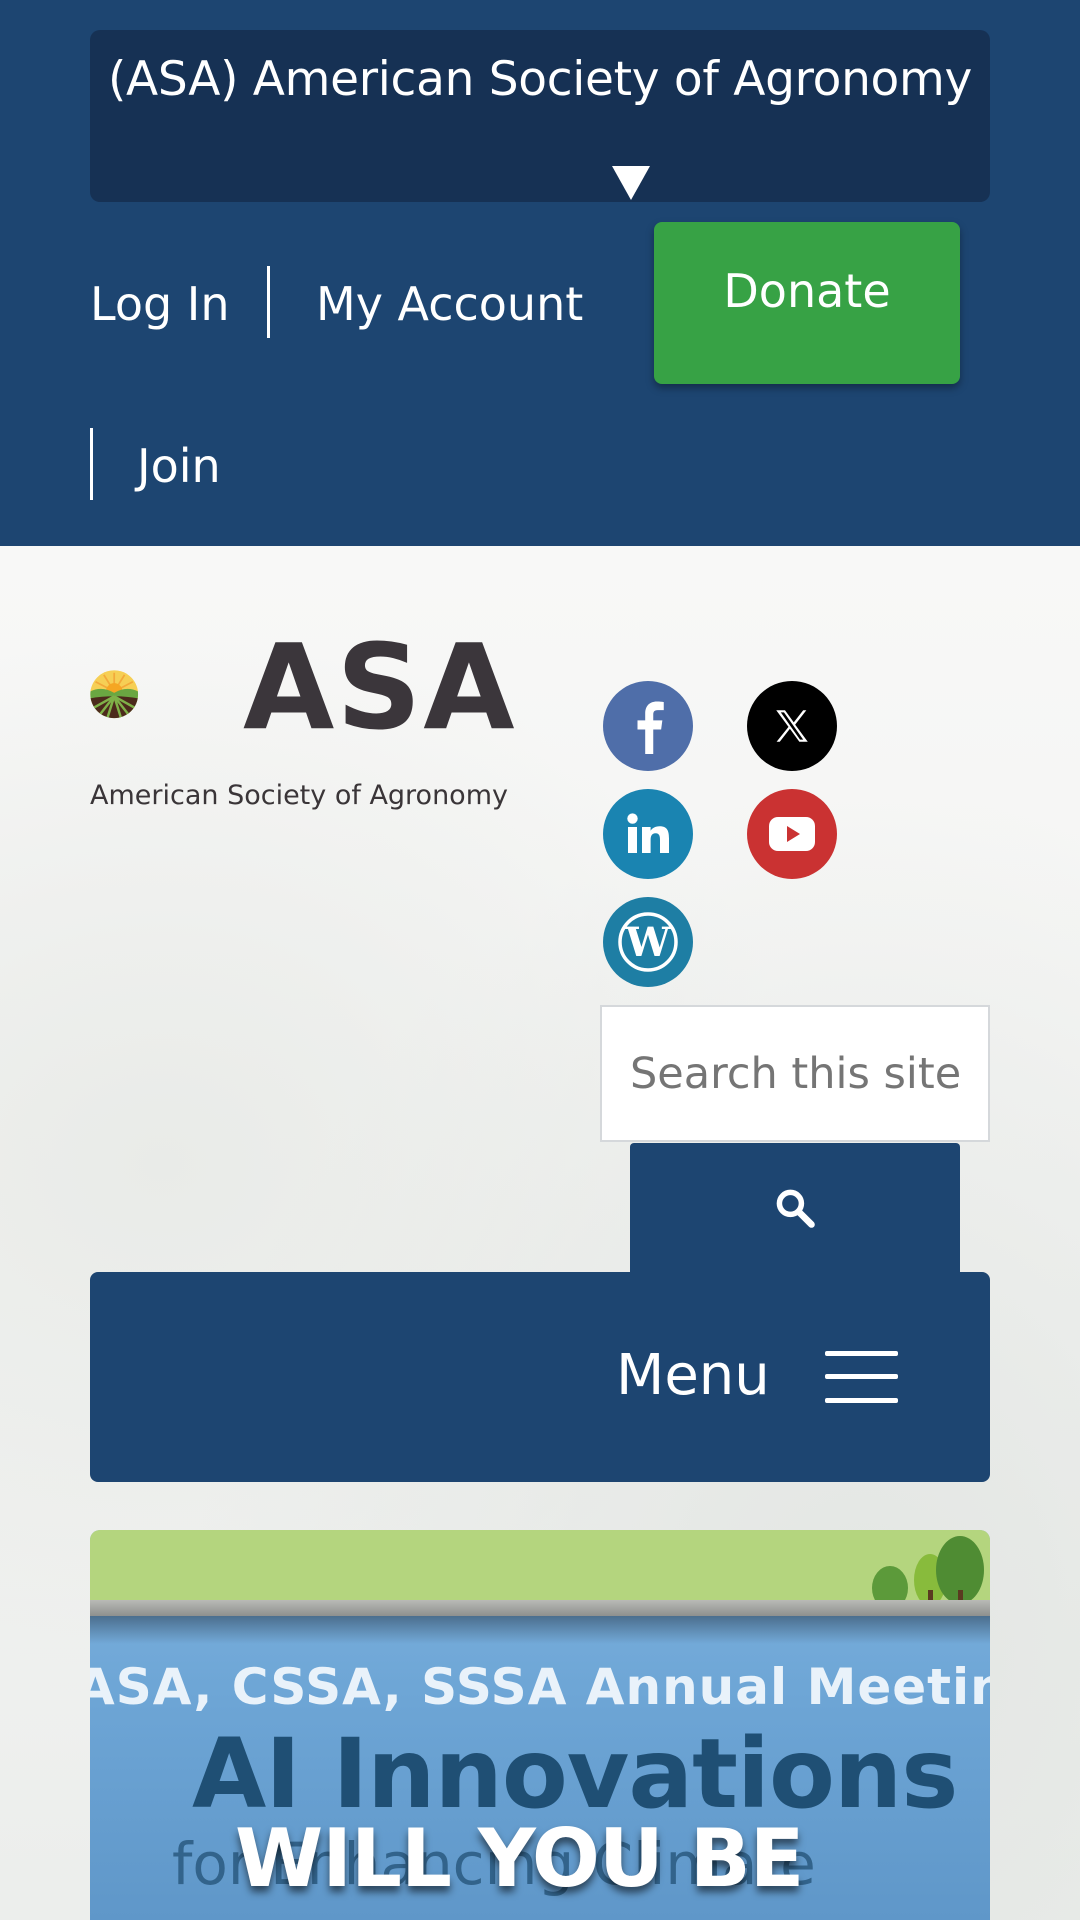  What do you see at coordinates (380, 687) in the screenshot?
I see `logo-abbreviation: ASA` at bounding box center [380, 687].